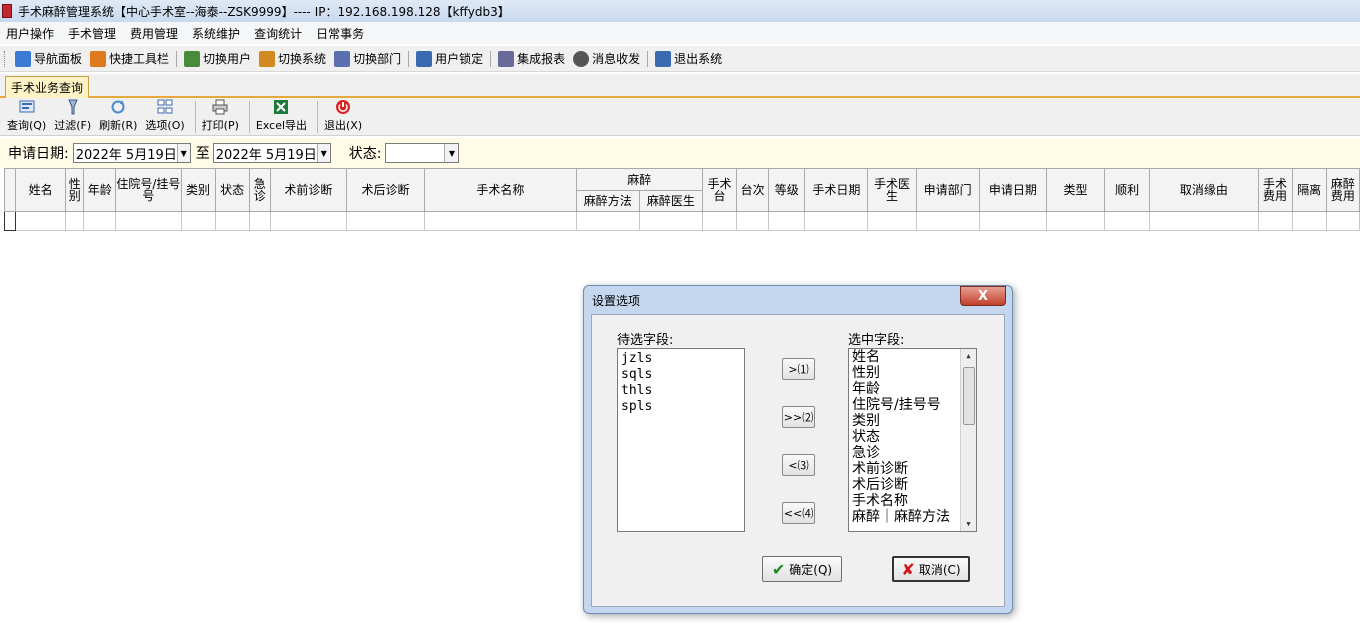 The image size is (1360, 624). Describe the element at coordinates (912, 357) in the screenshot. I see `list-item: 姓名` at that location.